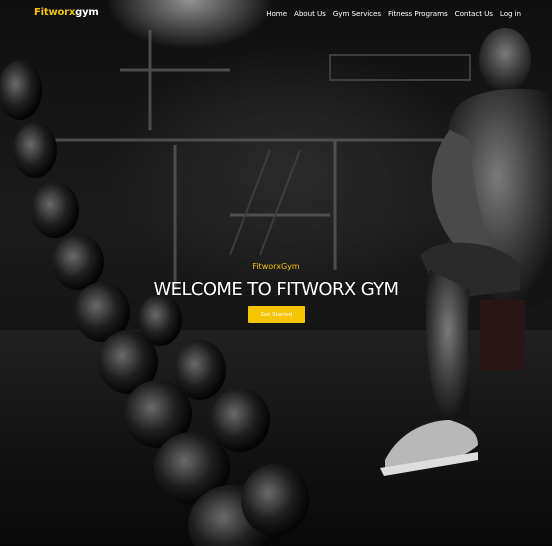 The image size is (552, 546). Describe the element at coordinates (418, 13) in the screenshot. I see `nav-fitness-programs: Fitness Programs` at that location.